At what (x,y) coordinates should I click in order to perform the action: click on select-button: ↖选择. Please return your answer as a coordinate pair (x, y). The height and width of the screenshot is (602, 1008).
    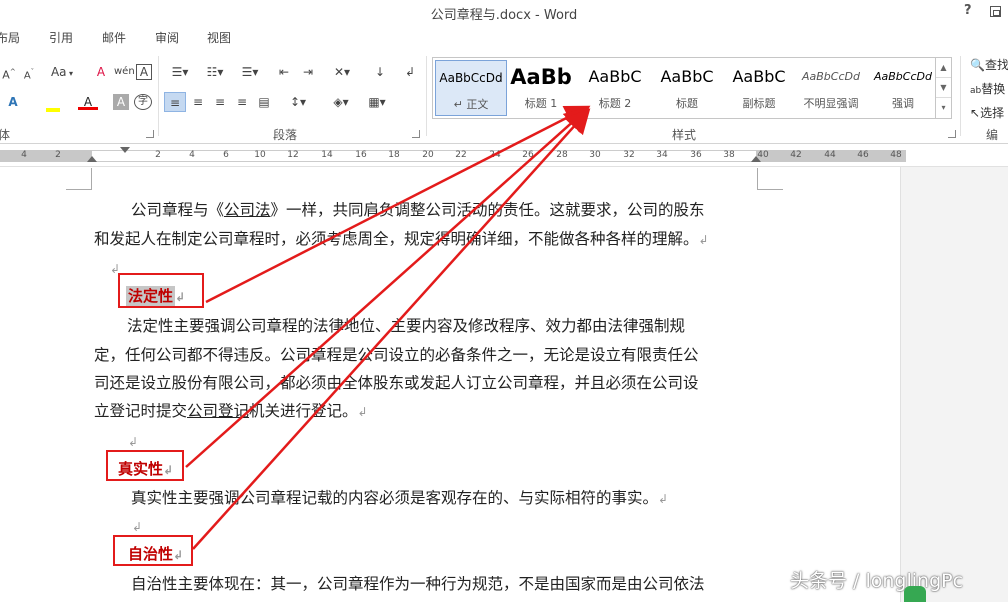
    Looking at the image, I should click on (987, 112).